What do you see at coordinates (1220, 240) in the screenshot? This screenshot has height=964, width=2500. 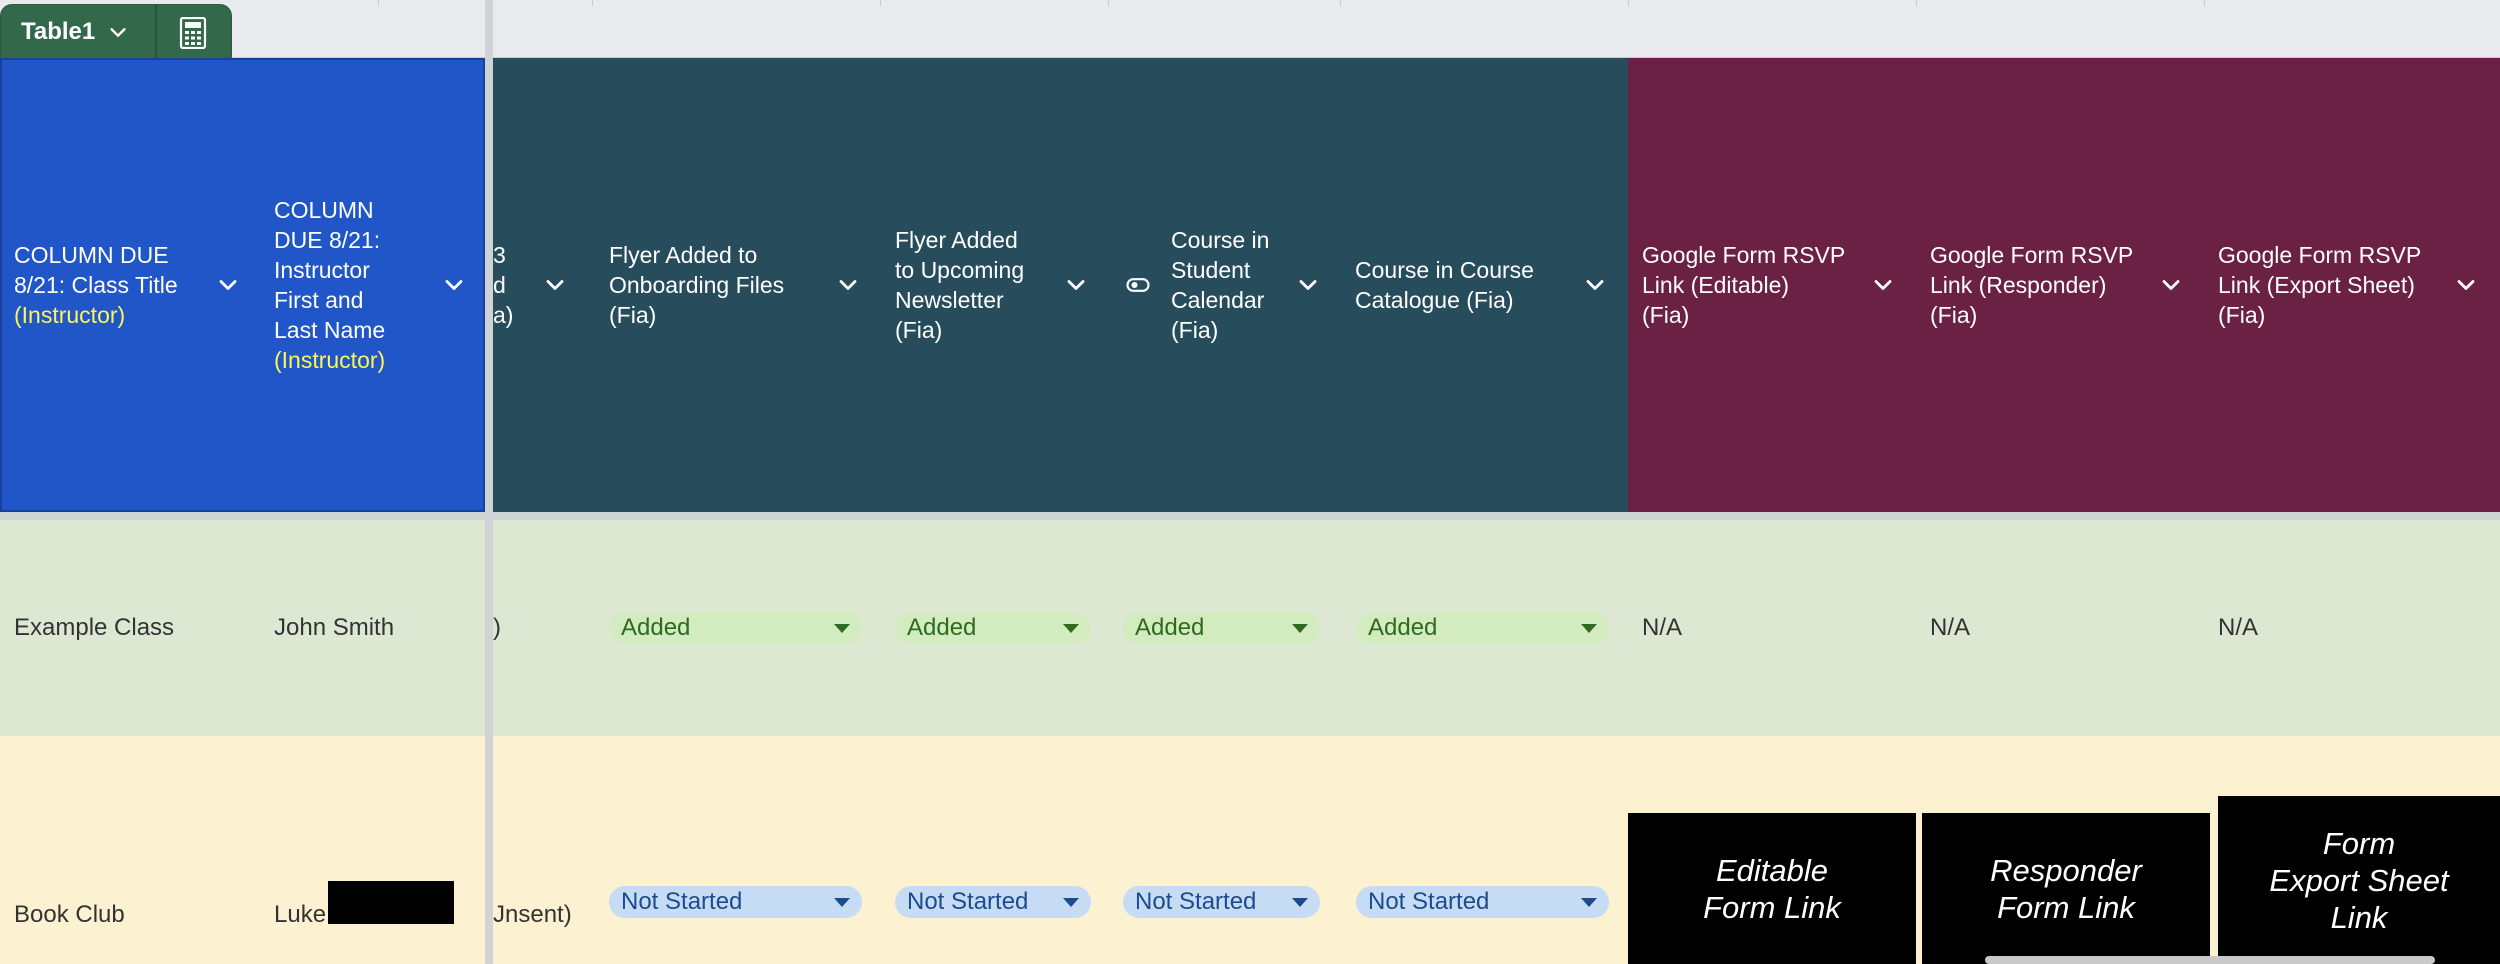 I see `header-text: Course in` at bounding box center [1220, 240].